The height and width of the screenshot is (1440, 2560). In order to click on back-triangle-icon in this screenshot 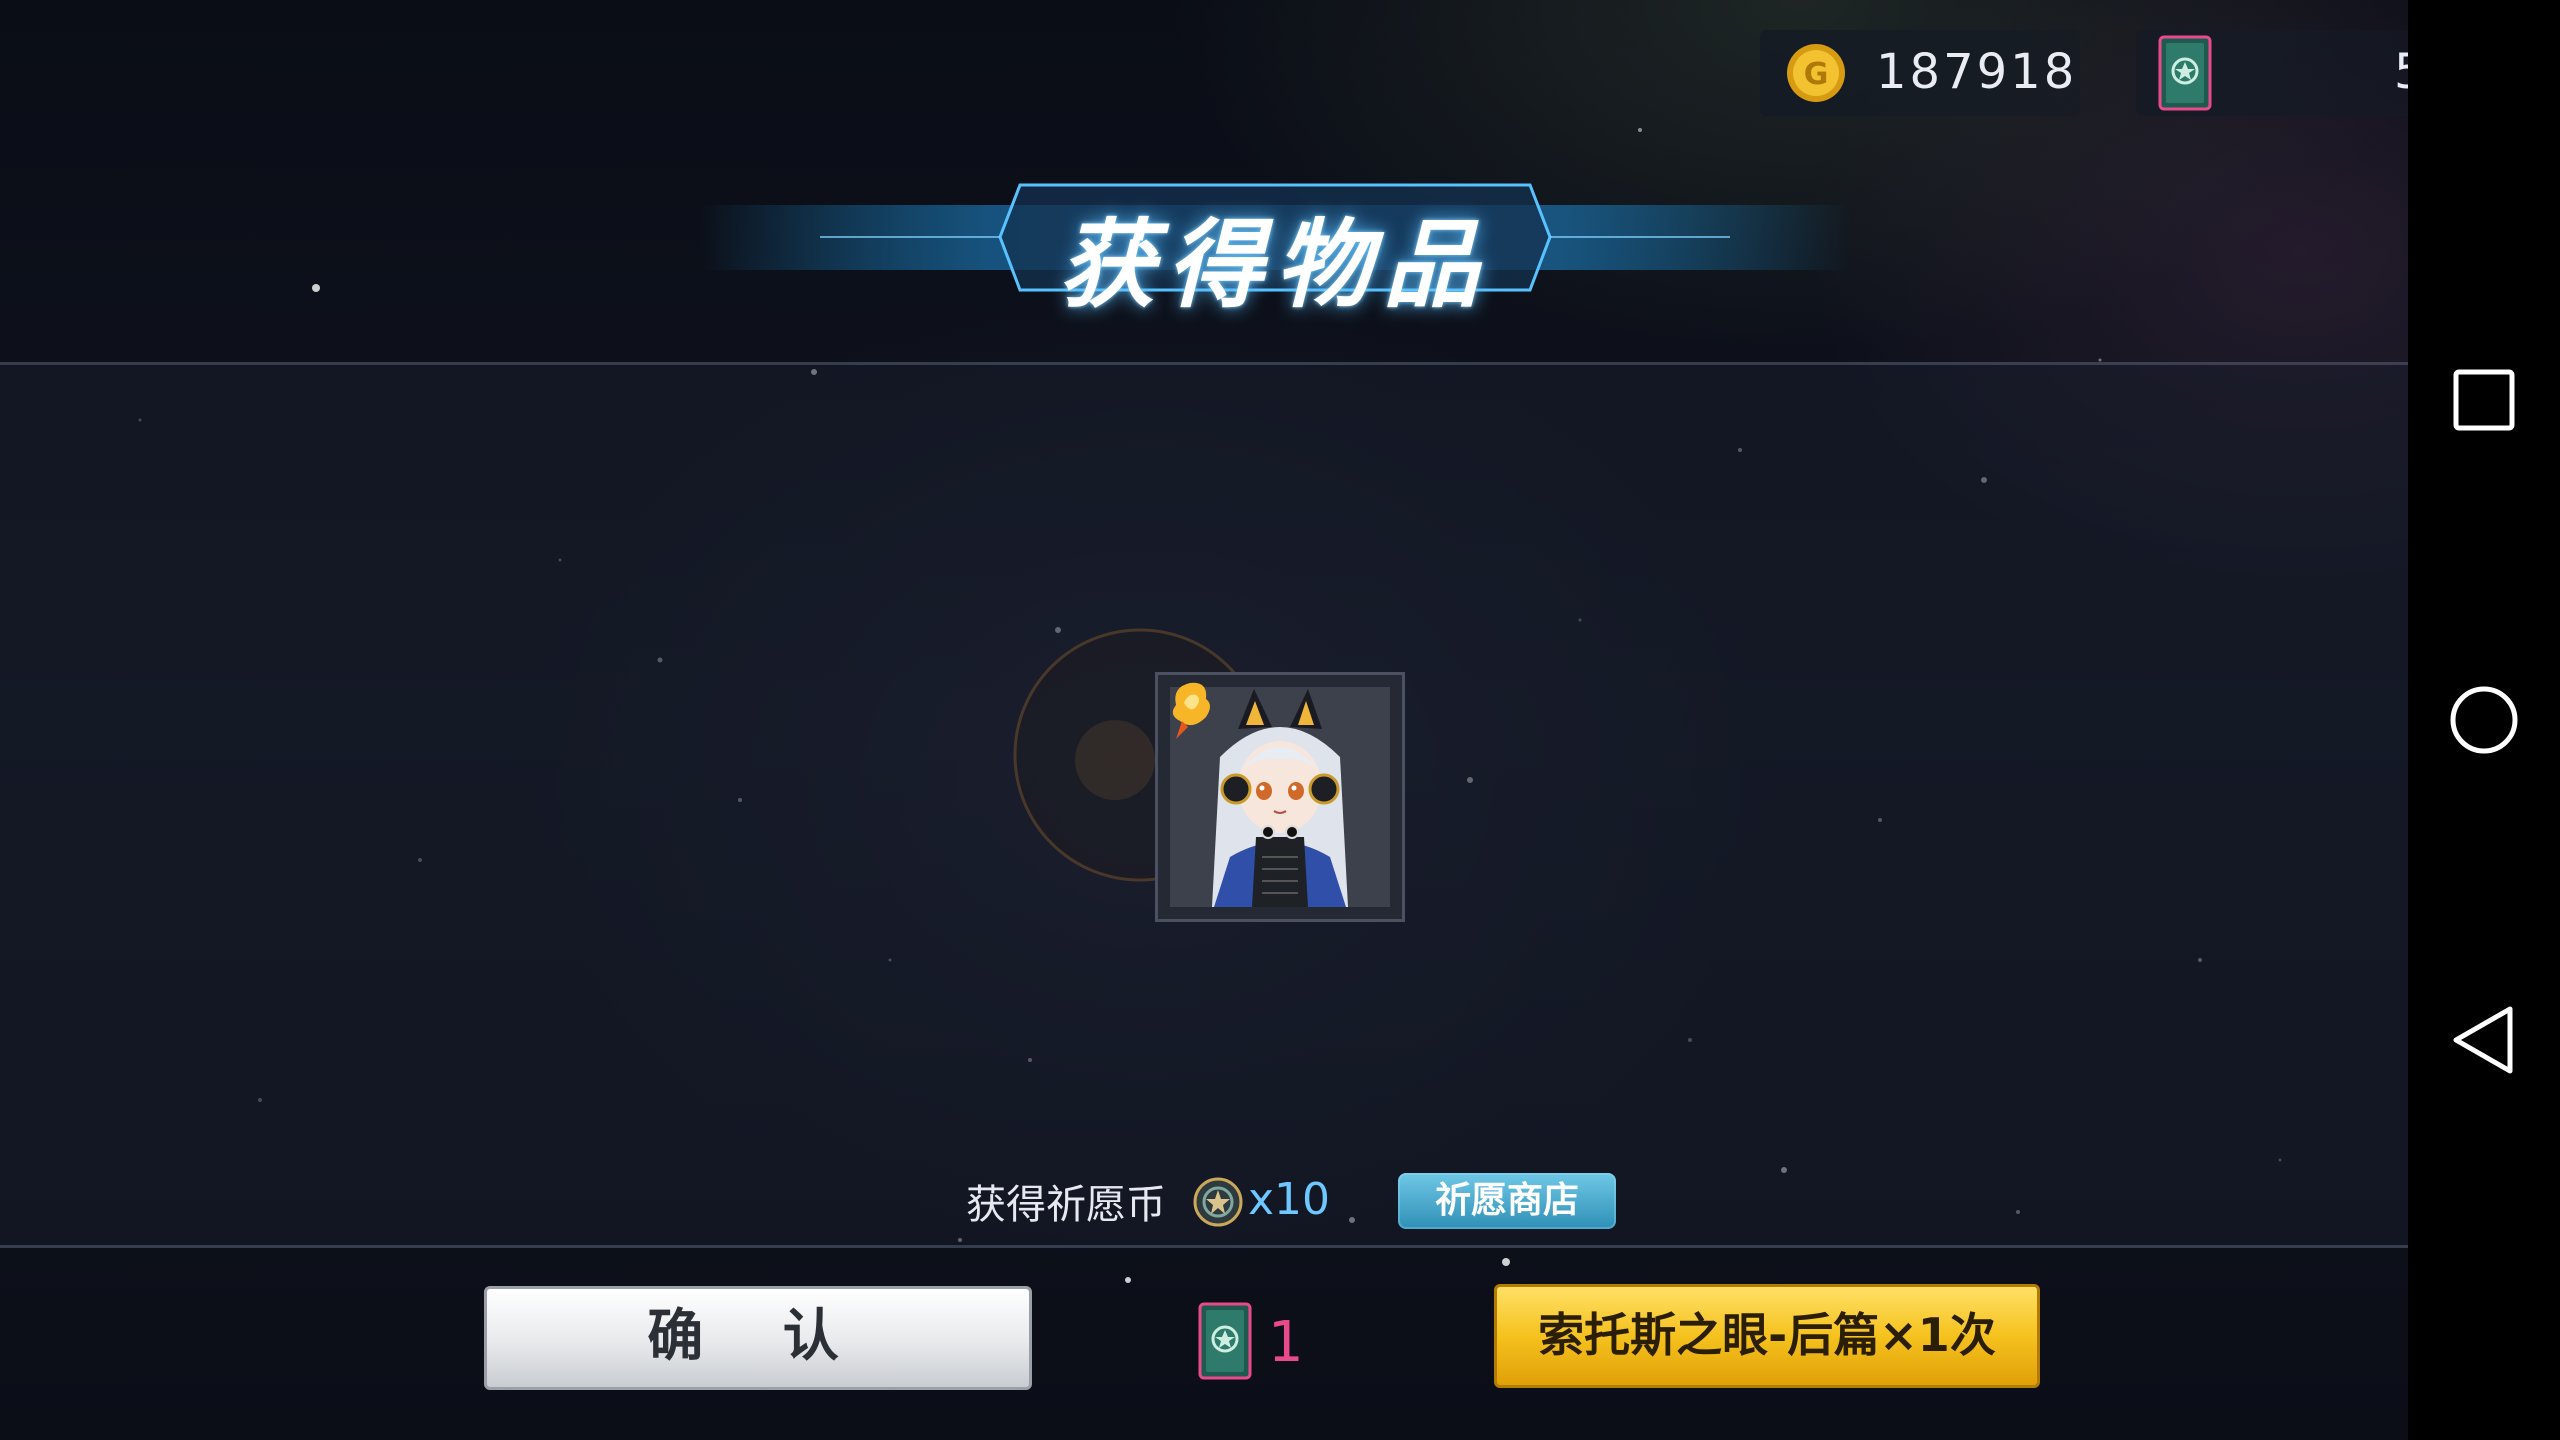, I will do `click(2483, 1040)`.